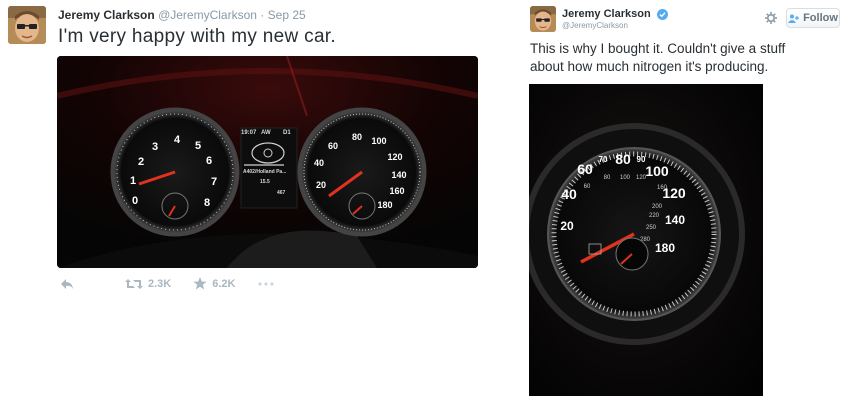 The width and height of the screenshot is (852, 403). Describe the element at coordinates (197, 36) in the screenshot. I see `tweet-text: I'm very happy with my new car.` at that location.